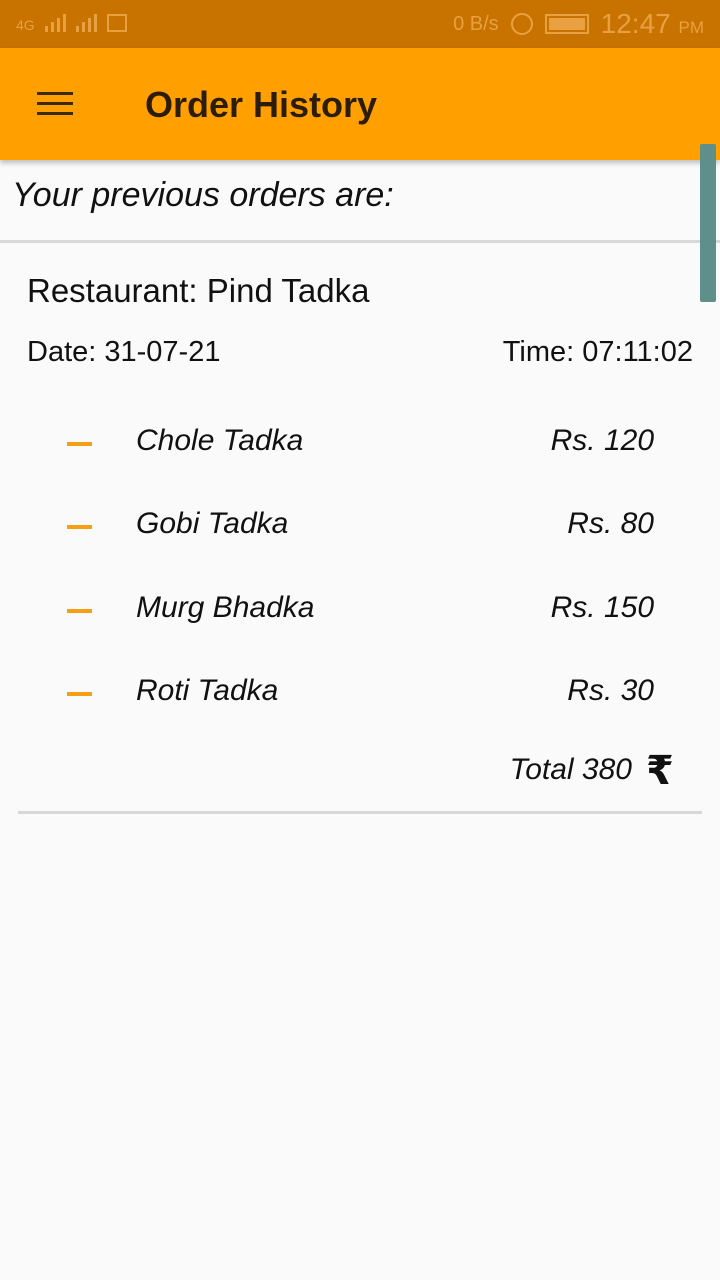 The width and height of the screenshot is (720, 1280). I want to click on order-item: Chole Tadka Rs. 120, so click(360, 444).